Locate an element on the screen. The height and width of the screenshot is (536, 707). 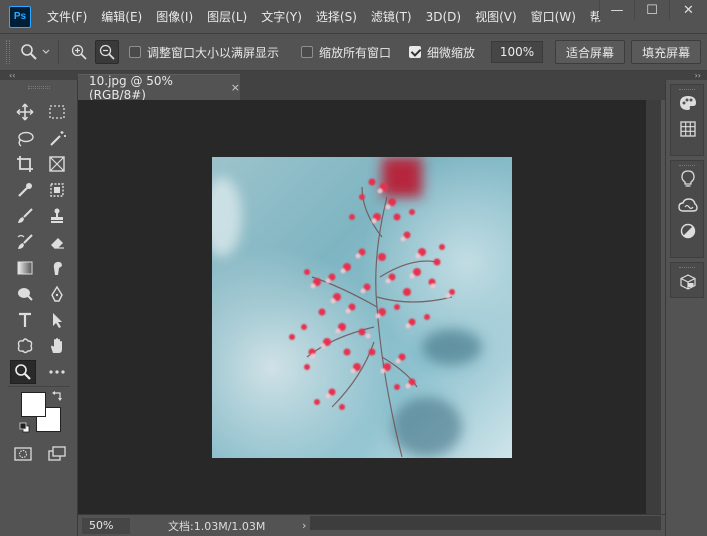
fit-screen-button: 适合屏幕 is located at coordinates (590, 52).